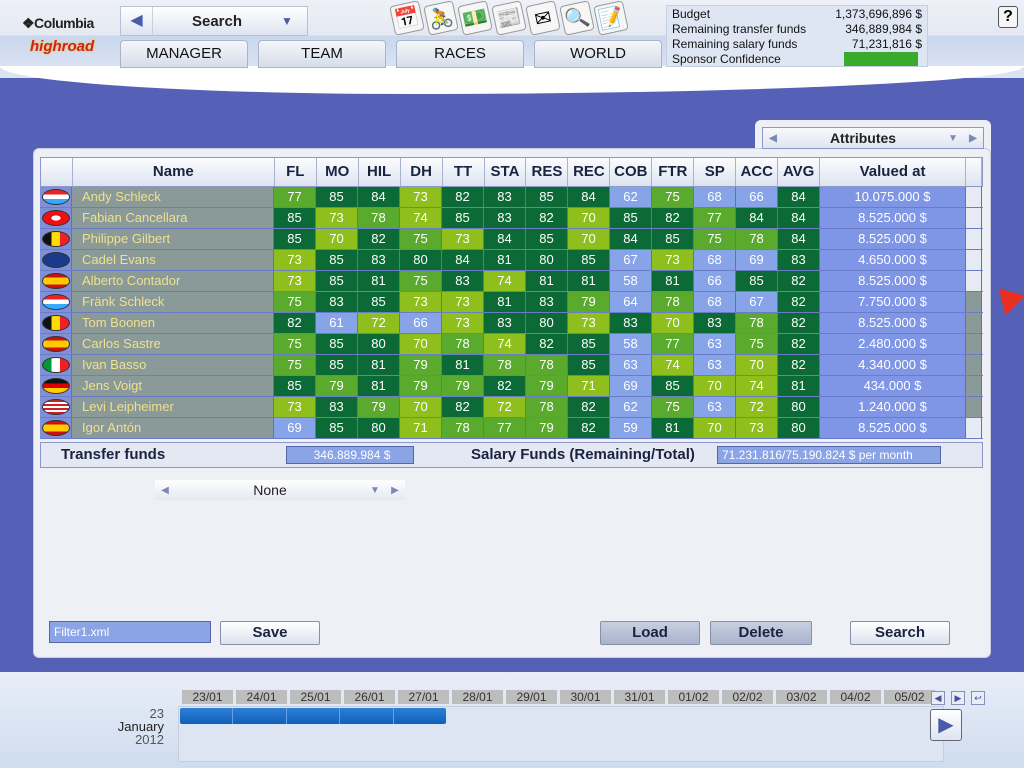  Describe the element at coordinates (173, 218) in the screenshot. I see `rider-name: Fabian Cancellara` at that location.